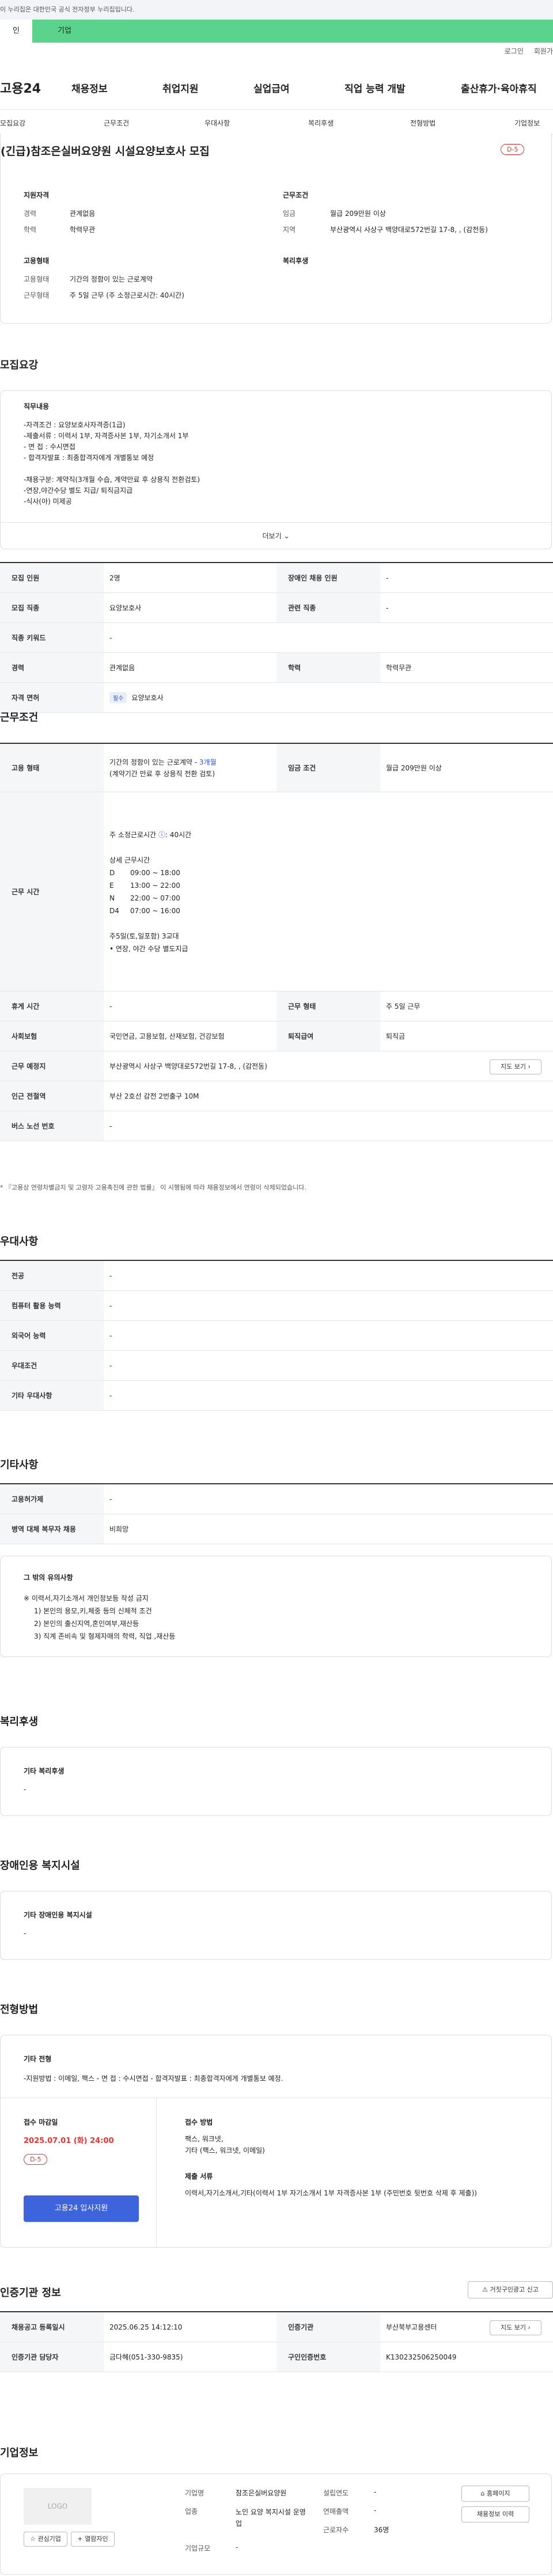 This screenshot has height=2576, width=553. What do you see at coordinates (148, 948) in the screenshot?
I see `time-note: • 연장, 야간 수당 별도지급` at bounding box center [148, 948].